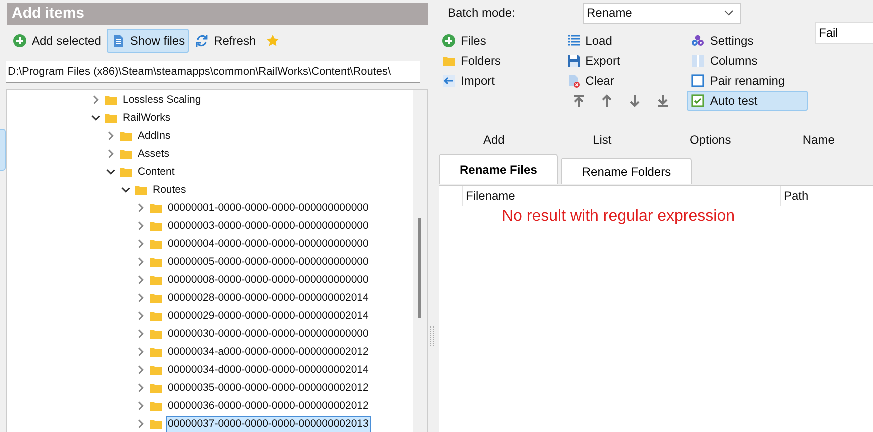  What do you see at coordinates (213, 72) in the screenshot?
I see `path-field: D:\Program Files (x86)\Steam\steamapps\common\RailWorks\Content\Routes\` at bounding box center [213, 72].